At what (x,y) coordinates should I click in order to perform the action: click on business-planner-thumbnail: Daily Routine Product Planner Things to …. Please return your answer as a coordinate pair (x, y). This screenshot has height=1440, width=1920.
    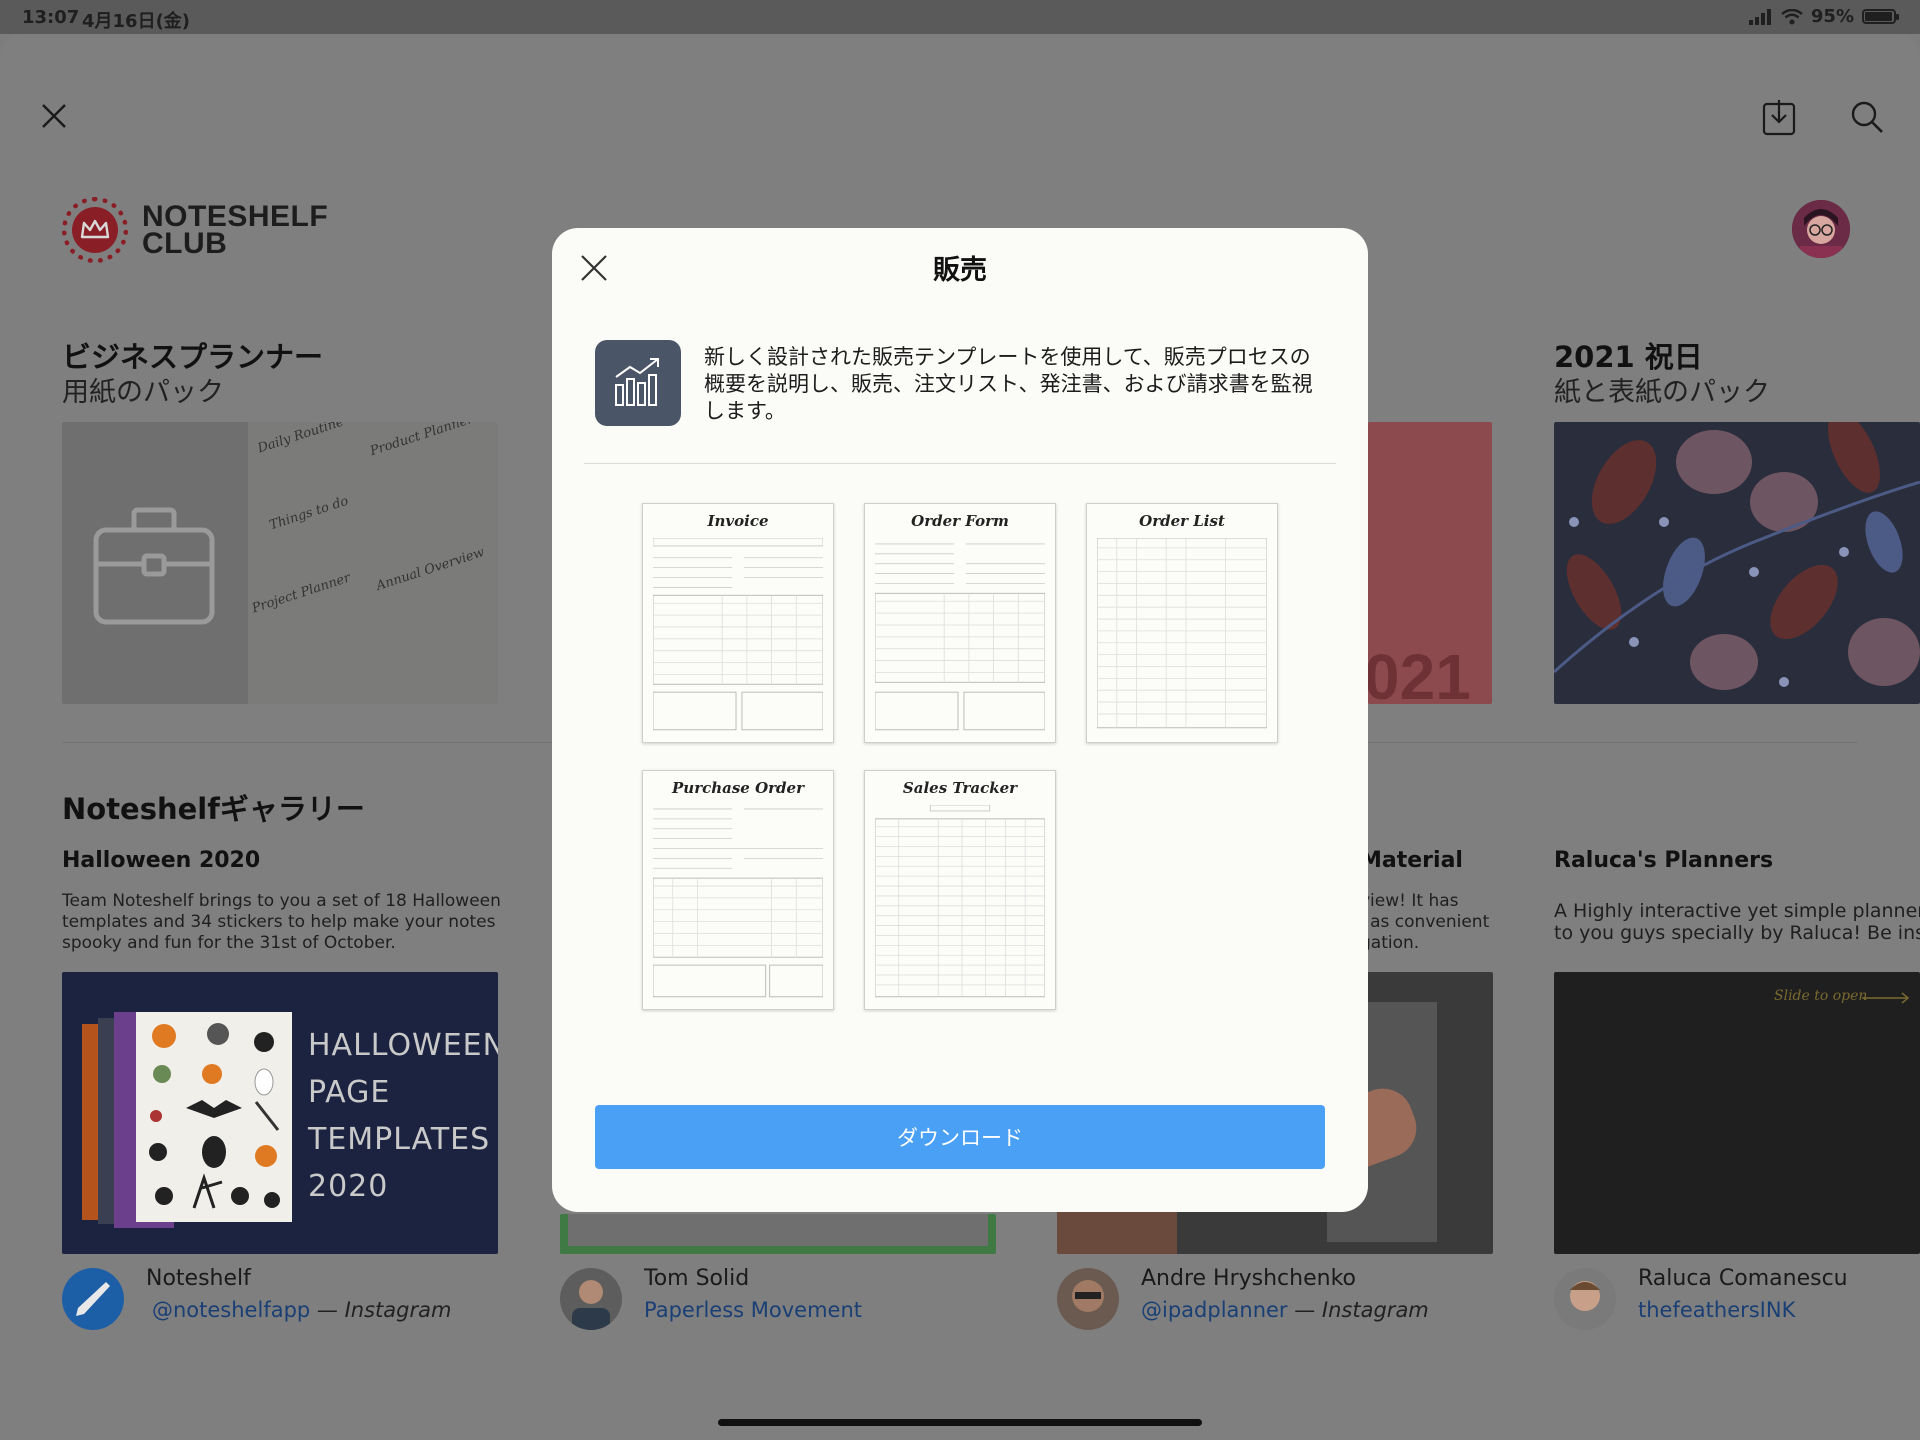
    Looking at the image, I should click on (280, 563).